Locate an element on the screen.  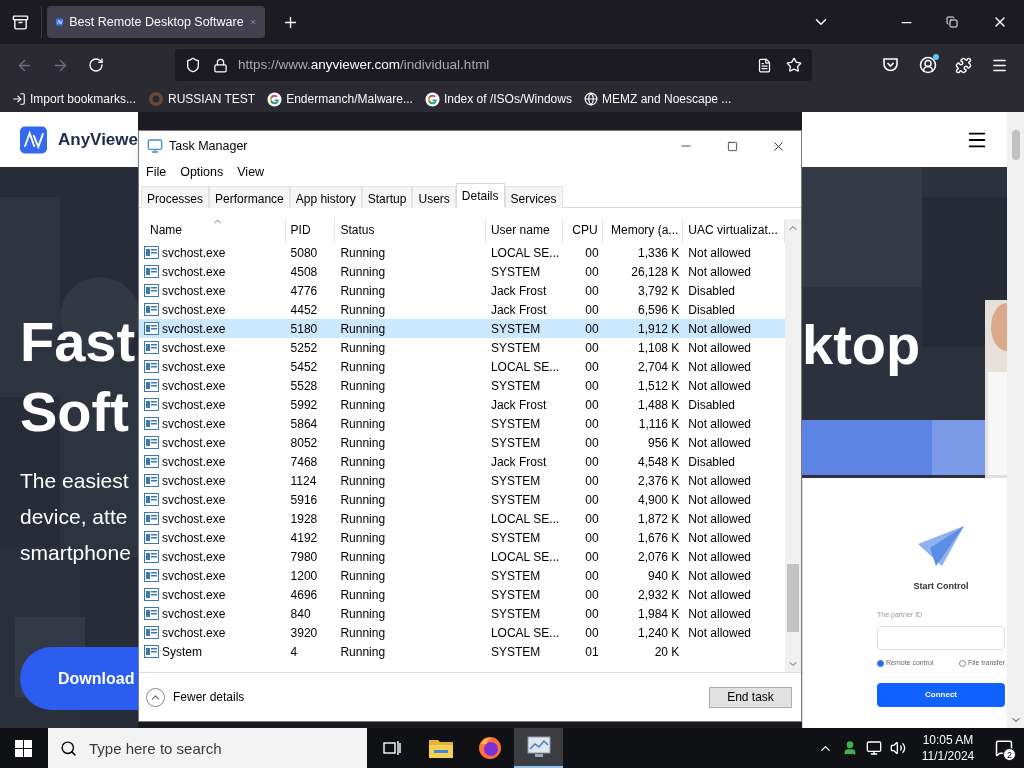
pocket-icon is located at coordinates (890, 65).